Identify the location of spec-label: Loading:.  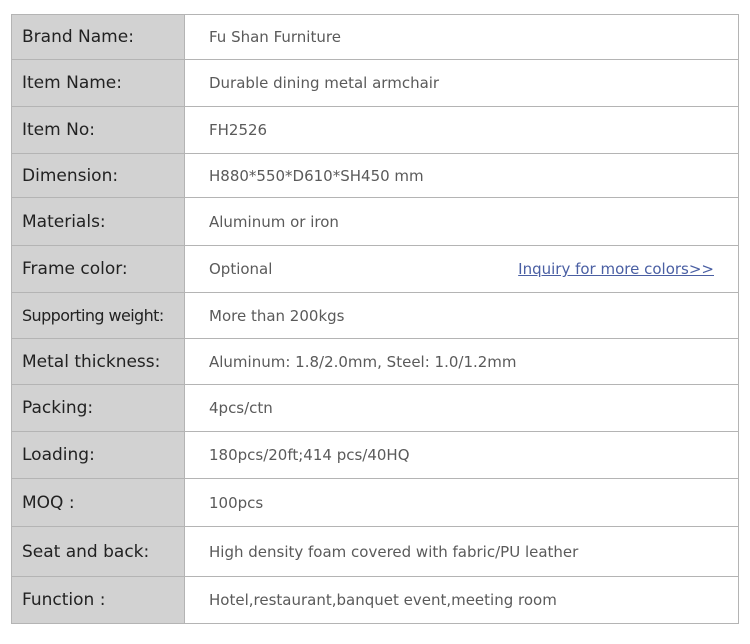
(98, 455).